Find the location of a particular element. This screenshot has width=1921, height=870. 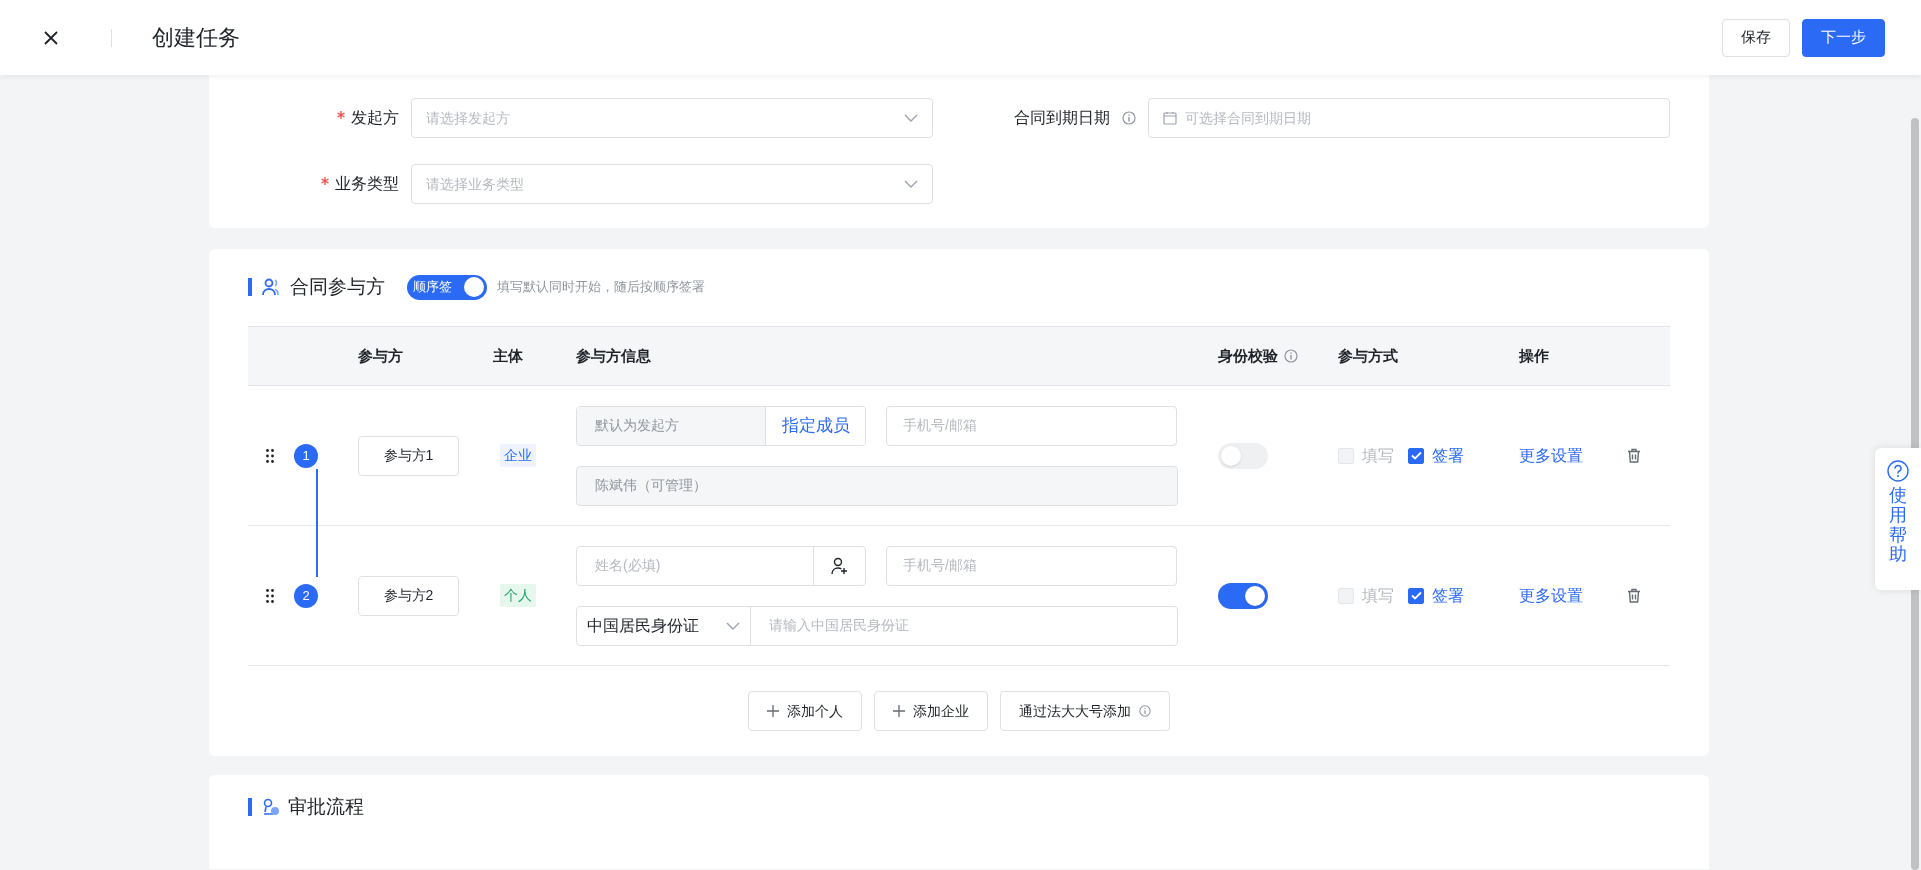

entity-tag: 个人 is located at coordinates (518, 595).